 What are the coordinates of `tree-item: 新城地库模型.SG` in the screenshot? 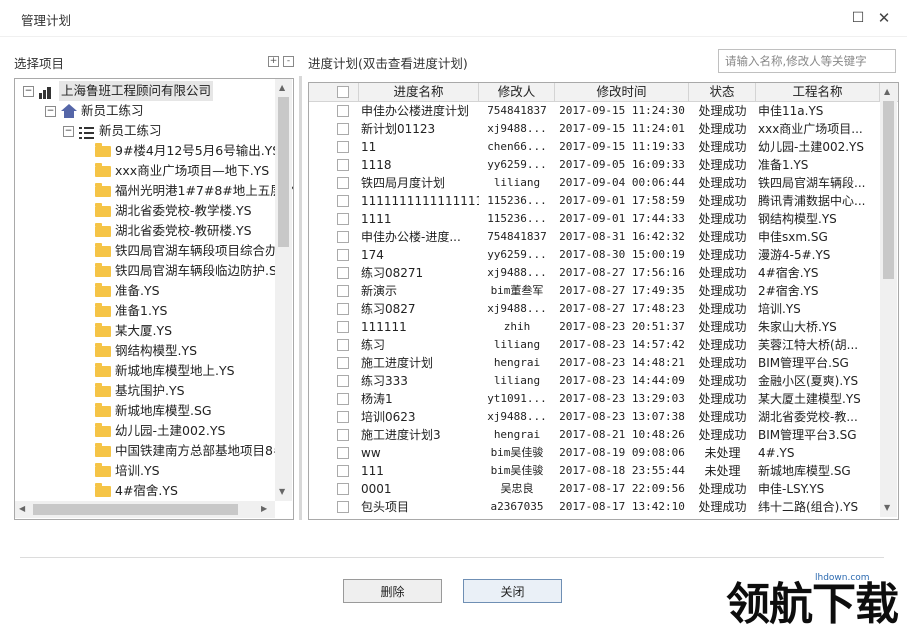 It's located at (146, 411).